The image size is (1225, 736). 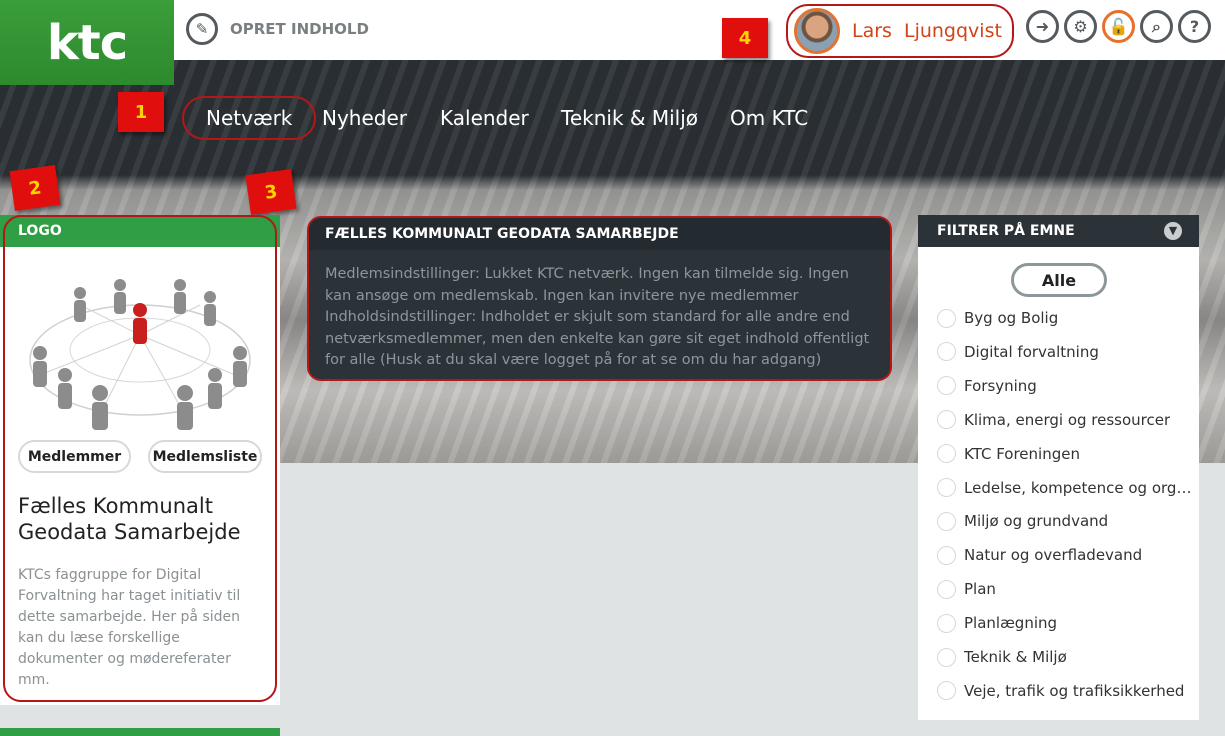 I want to click on topic-item: Veje, trafik og trafiksikkerhed, so click(x=1068, y=691).